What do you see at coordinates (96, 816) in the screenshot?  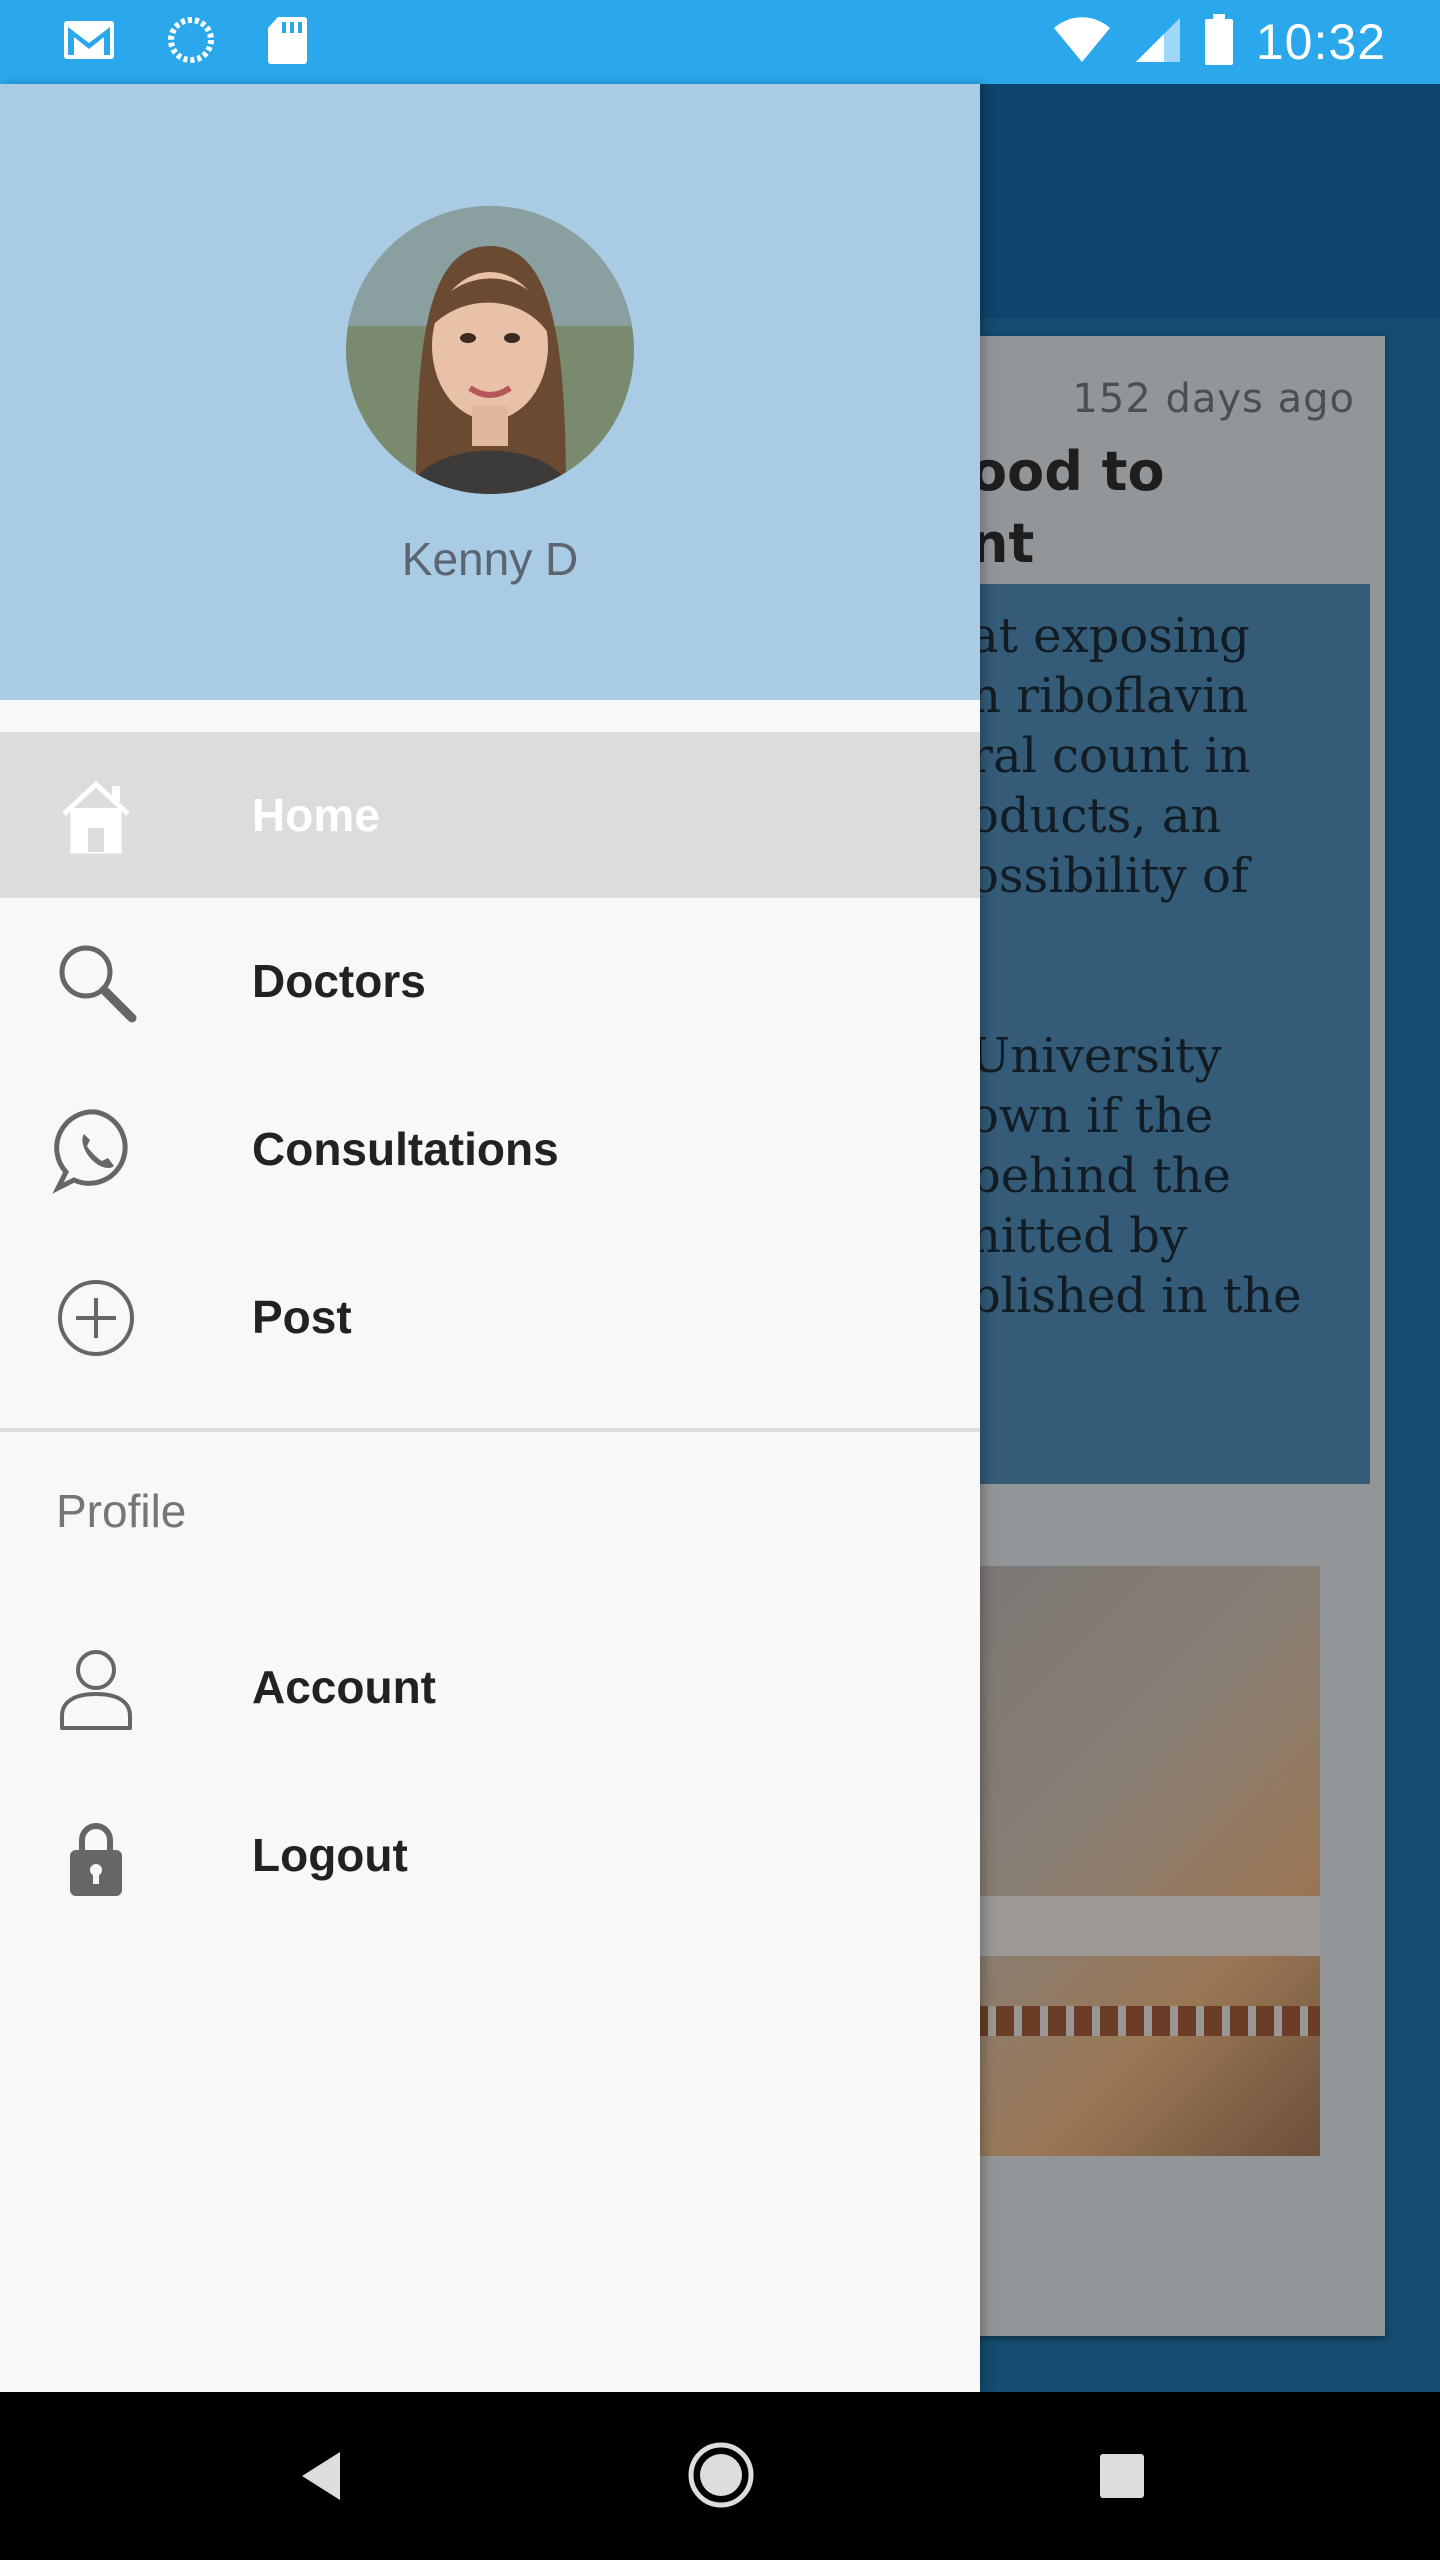 I see `home-icon` at bounding box center [96, 816].